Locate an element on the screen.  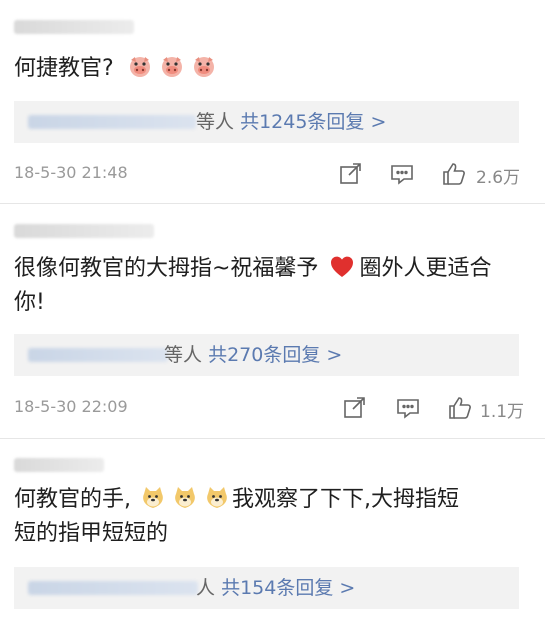
timestamp: 18-5-30 21:48 is located at coordinates (71, 172).